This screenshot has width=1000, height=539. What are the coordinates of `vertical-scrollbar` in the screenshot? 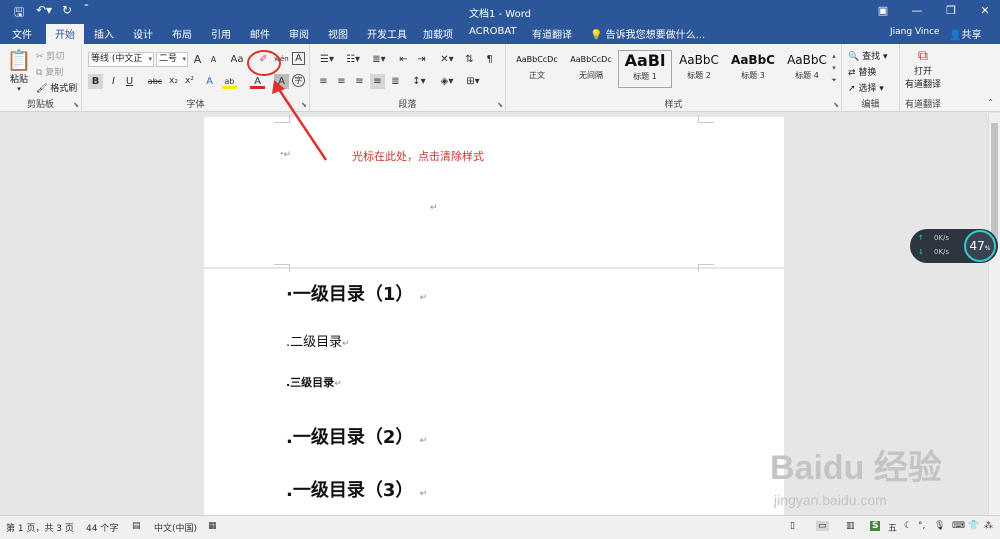 It's located at (994, 314).